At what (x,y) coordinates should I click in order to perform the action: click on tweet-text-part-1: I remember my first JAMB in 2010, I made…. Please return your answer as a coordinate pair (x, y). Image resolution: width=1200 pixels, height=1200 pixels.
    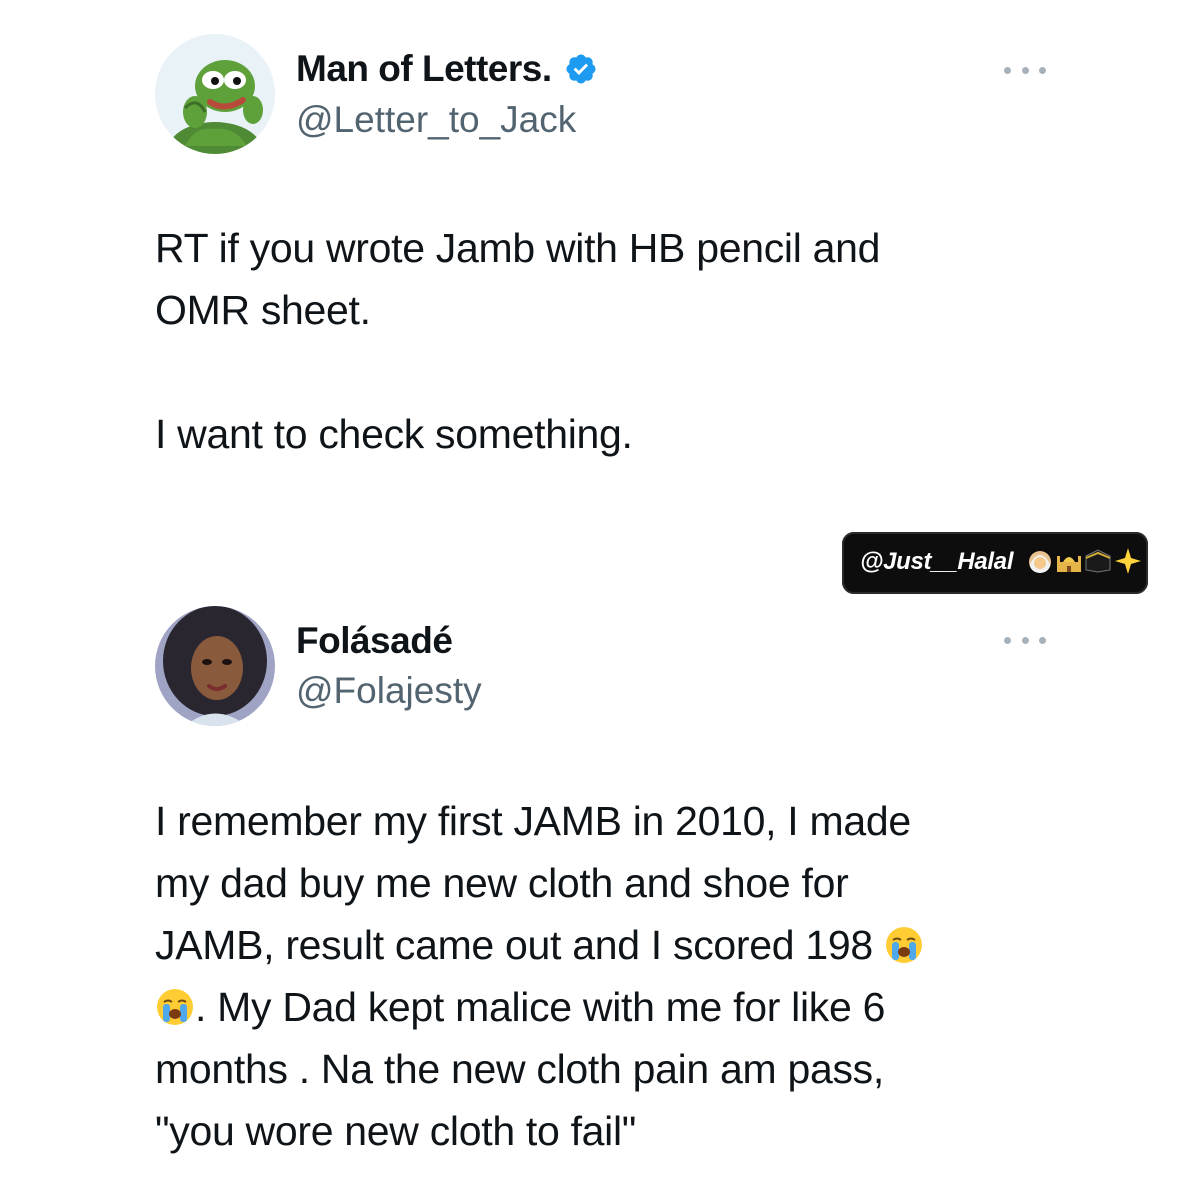
    Looking at the image, I should click on (533, 883).